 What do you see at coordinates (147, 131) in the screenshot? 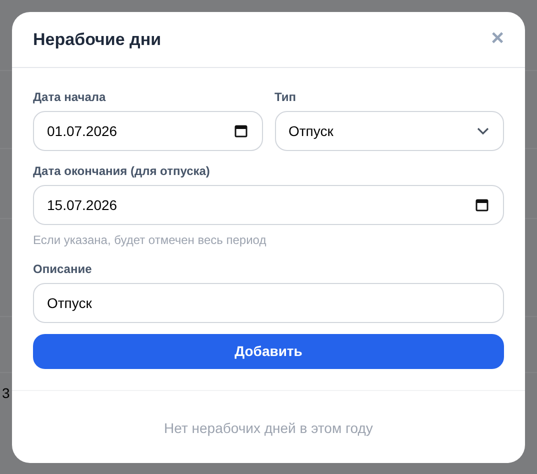
I see `date-field: 01.07.2026` at bounding box center [147, 131].